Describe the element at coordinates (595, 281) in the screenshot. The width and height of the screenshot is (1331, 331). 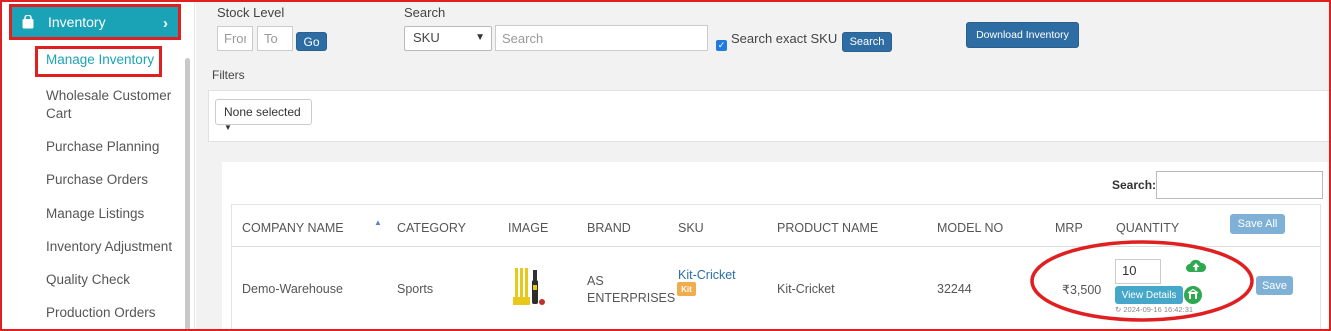
I see `cell-brand-line1: AS` at that location.